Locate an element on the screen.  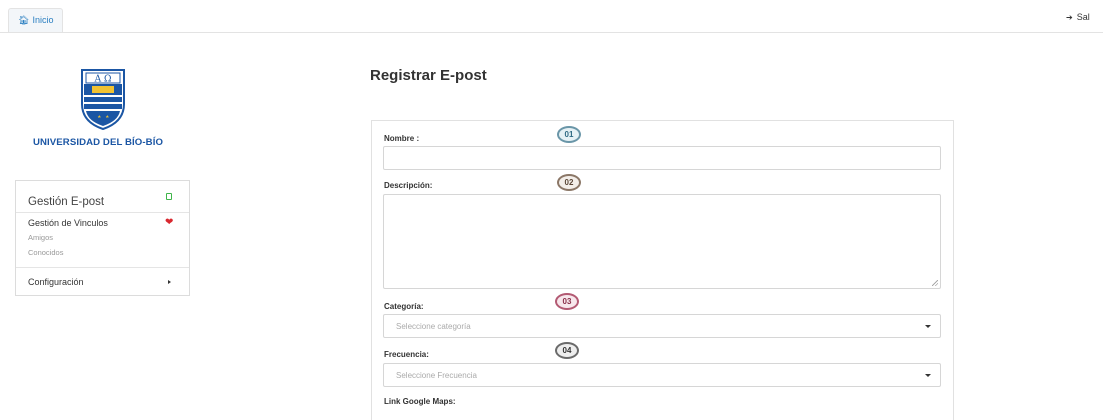
categoria-placeholder: Seleccione categoría is located at coordinates (433, 326).